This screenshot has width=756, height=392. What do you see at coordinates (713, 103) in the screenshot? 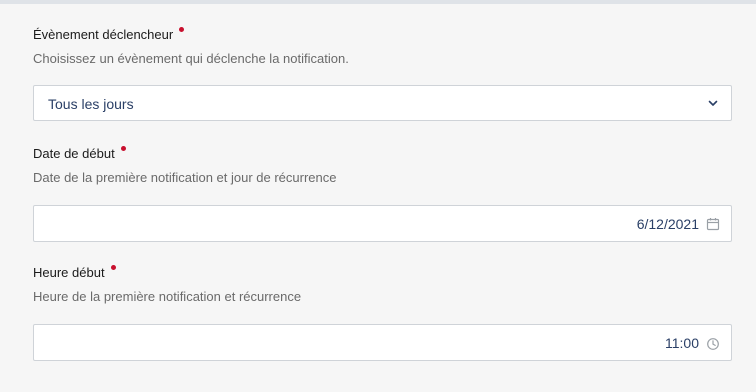
I see `chevron-down-icon` at bounding box center [713, 103].